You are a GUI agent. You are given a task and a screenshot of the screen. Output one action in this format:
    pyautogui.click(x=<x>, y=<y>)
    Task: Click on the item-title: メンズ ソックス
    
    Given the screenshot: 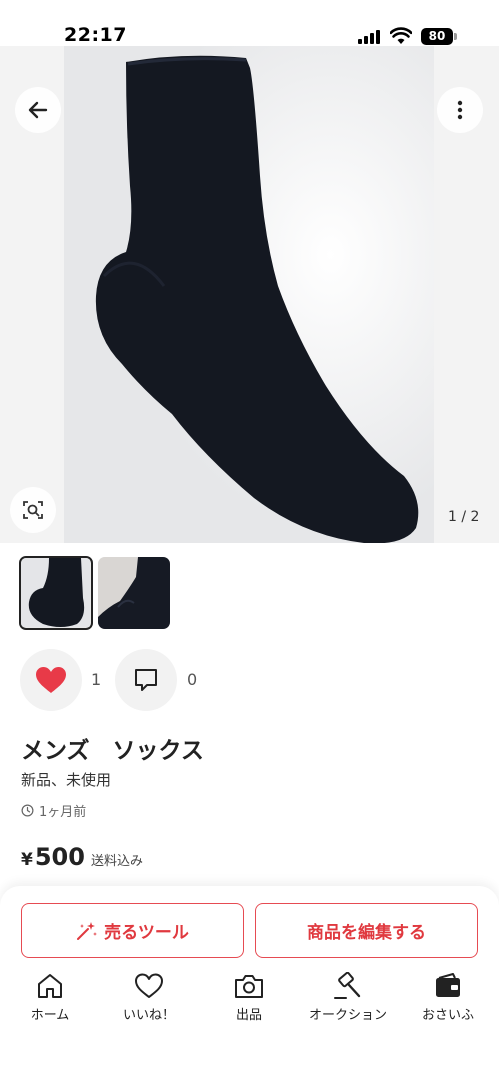 What is the action you would take?
    pyautogui.click(x=112, y=751)
    